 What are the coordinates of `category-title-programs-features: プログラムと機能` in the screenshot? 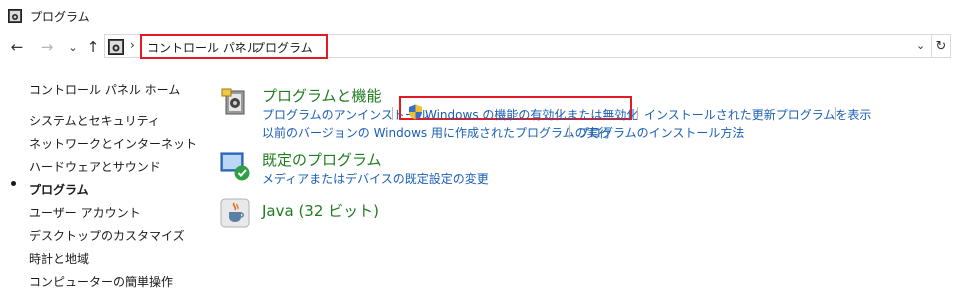 It's located at (322, 95).